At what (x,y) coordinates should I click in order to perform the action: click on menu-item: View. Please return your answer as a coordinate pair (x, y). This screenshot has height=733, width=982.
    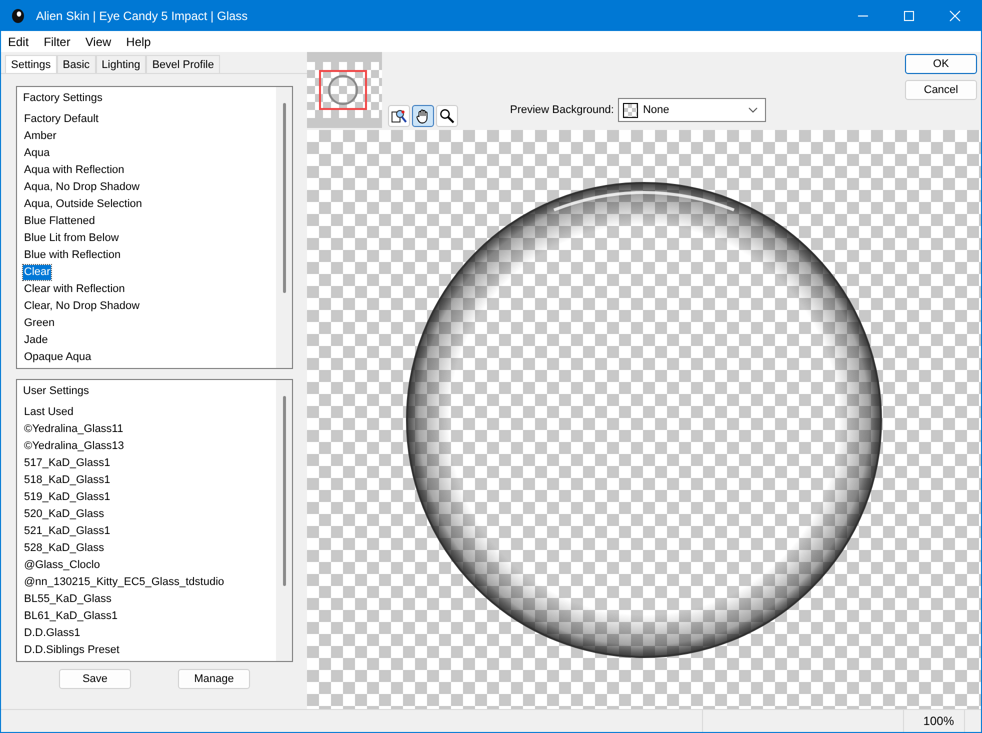
    Looking at the image, I should click on (98, 41).